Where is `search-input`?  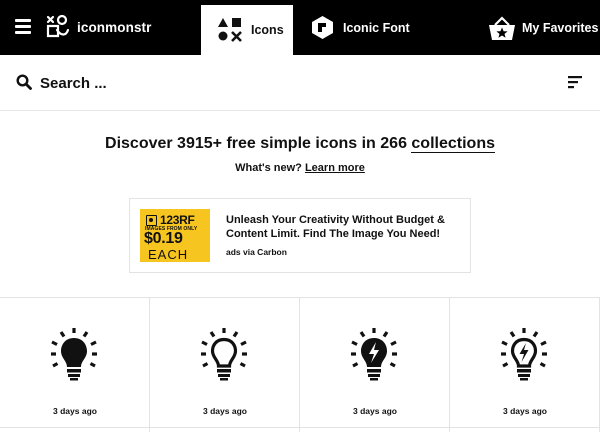 search-input is located at coordinates (280, 83).